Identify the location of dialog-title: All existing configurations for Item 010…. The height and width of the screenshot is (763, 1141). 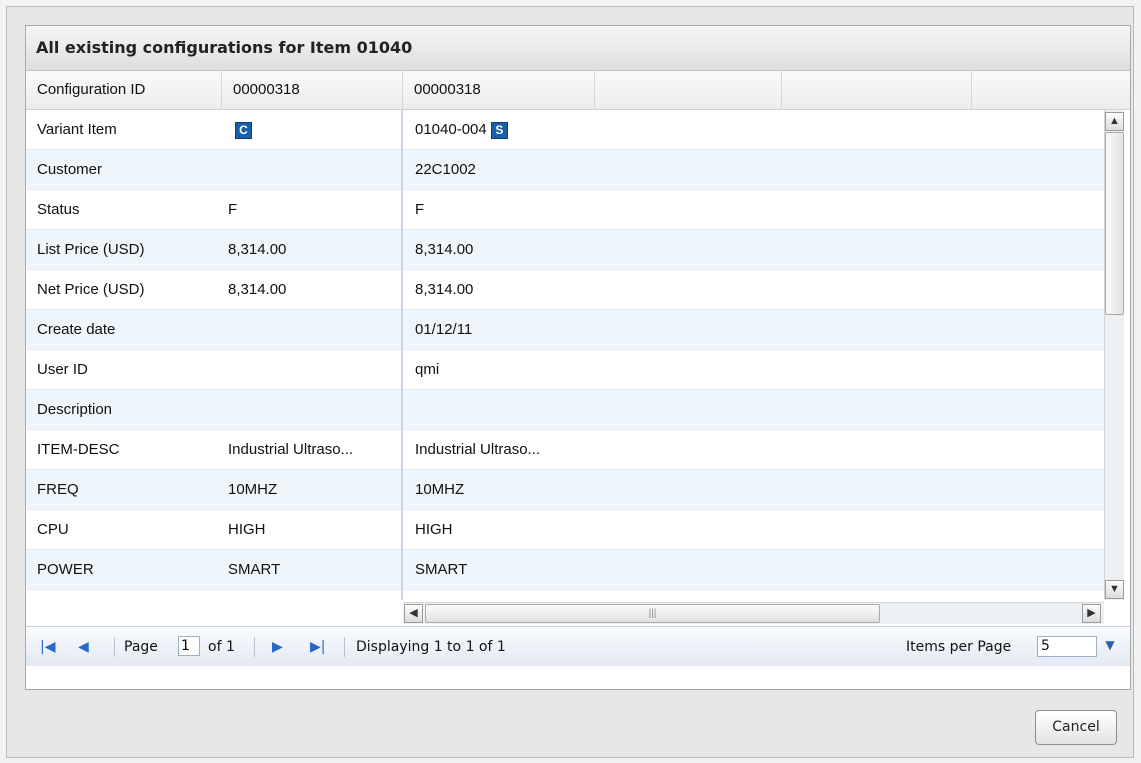
(578, 48).